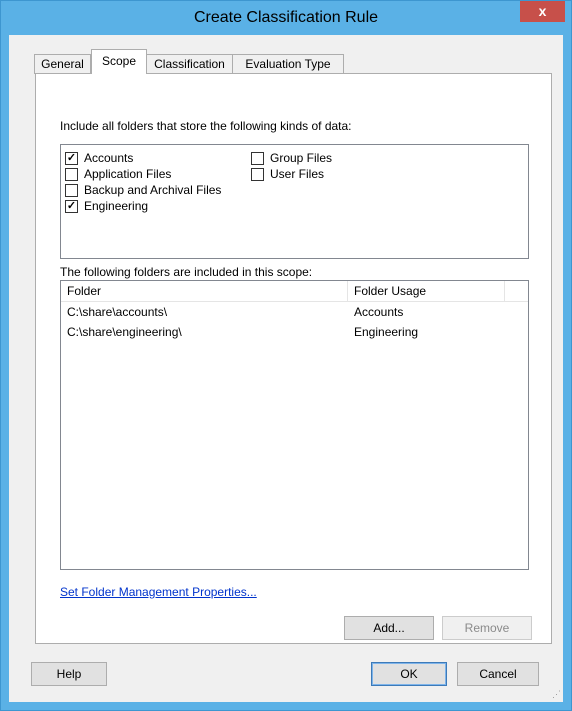 The width and height of the screenshot is (572, 711). I want to click on backup-archival-files-checkbox, so click(71, 190).